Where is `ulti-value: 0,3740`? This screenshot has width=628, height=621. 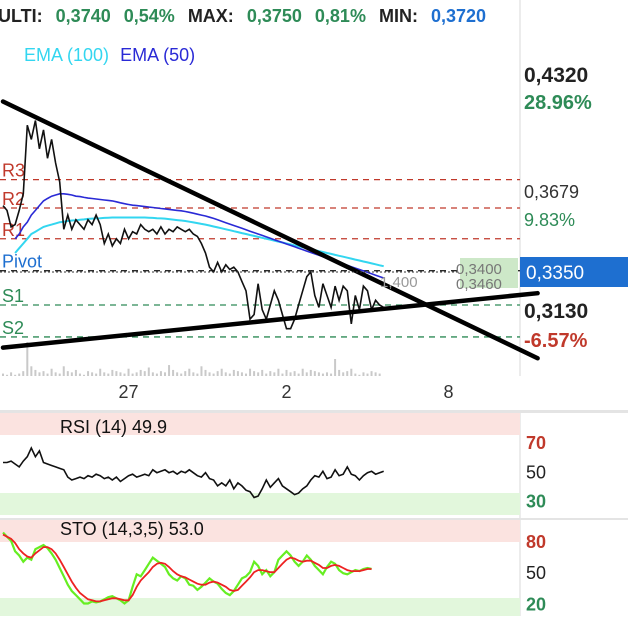
ulti-value: 0,3740 is located at coordinates (83, 16).